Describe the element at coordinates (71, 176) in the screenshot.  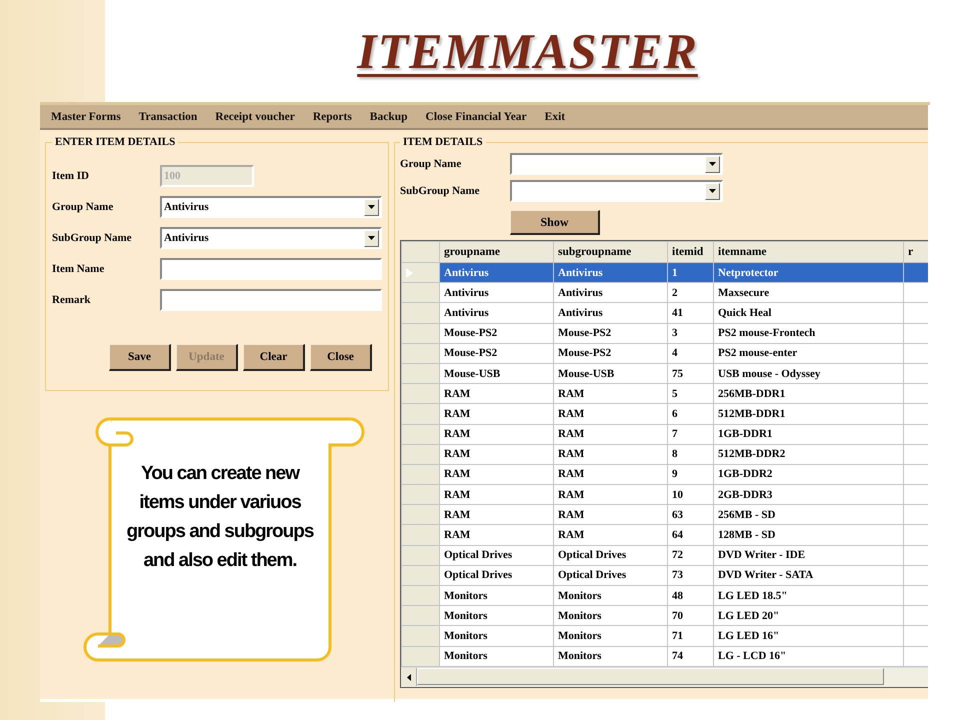
I see `field-label: Item ID` at that location.